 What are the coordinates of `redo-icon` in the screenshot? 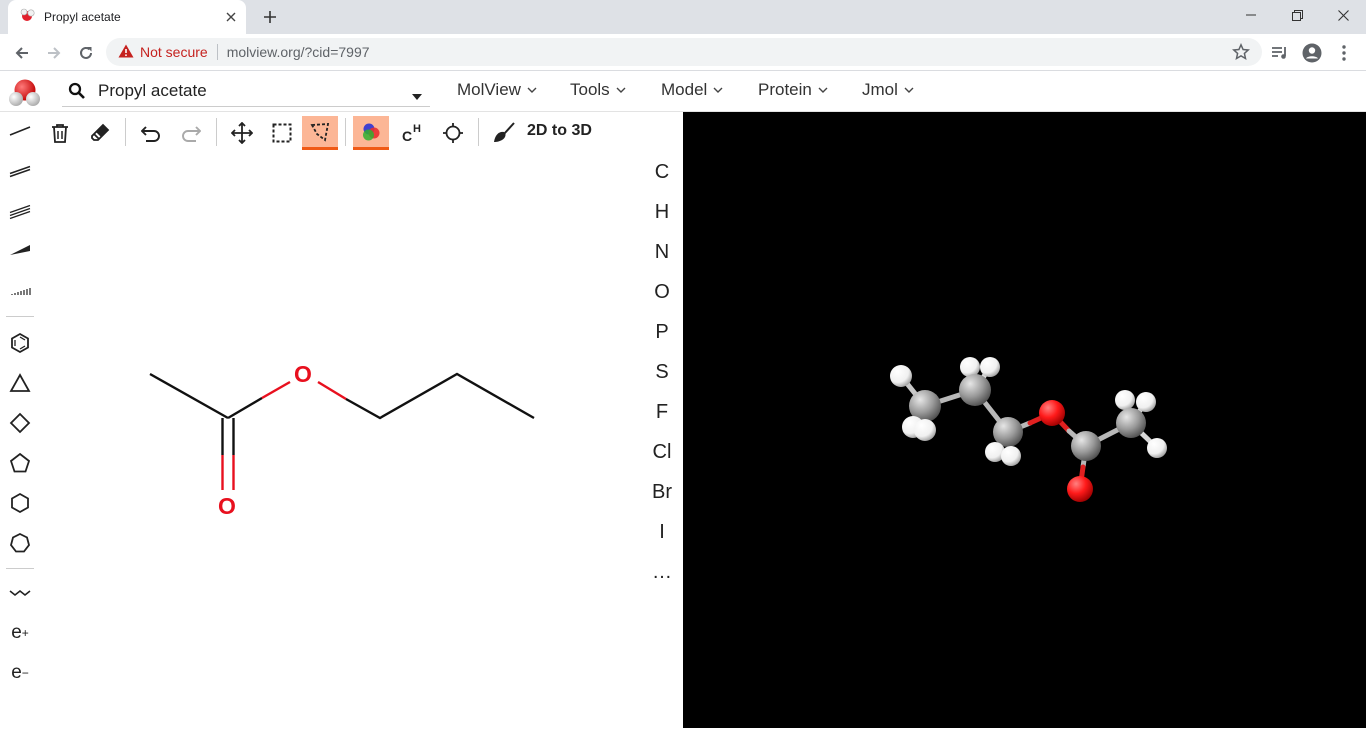 It's located at (191, 133).